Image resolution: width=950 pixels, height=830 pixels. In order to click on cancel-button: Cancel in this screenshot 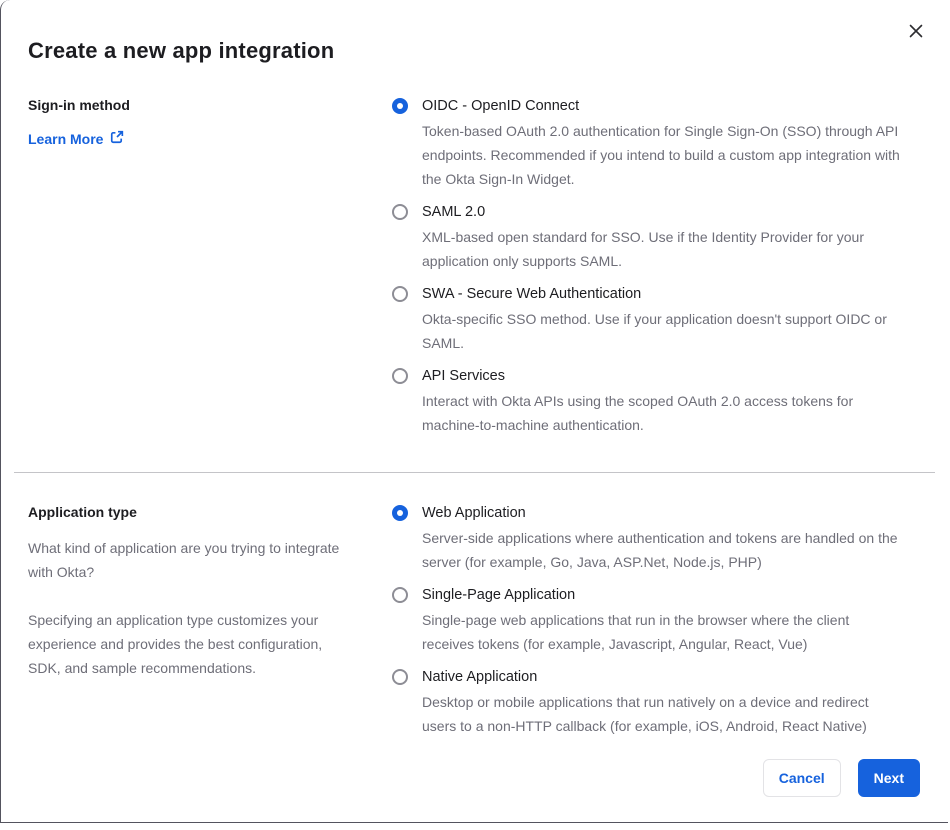, I will do `click(801, 778)`.